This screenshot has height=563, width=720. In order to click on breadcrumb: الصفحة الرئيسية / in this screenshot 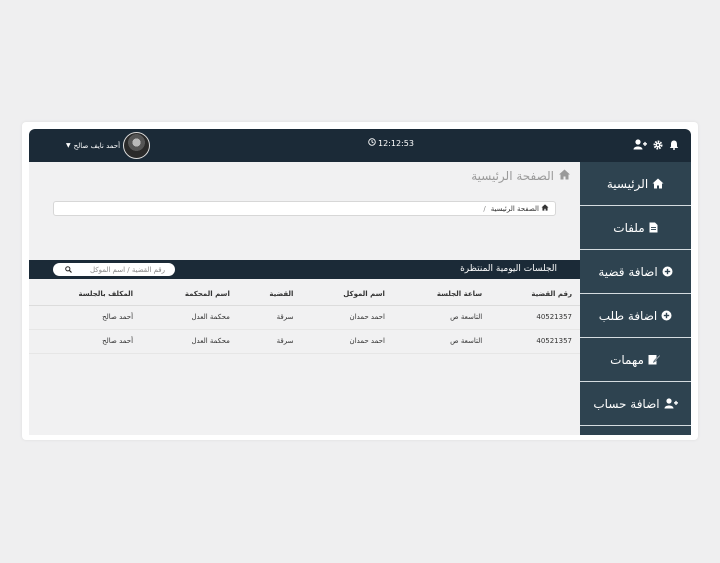, I will do `click(304, 208)`.